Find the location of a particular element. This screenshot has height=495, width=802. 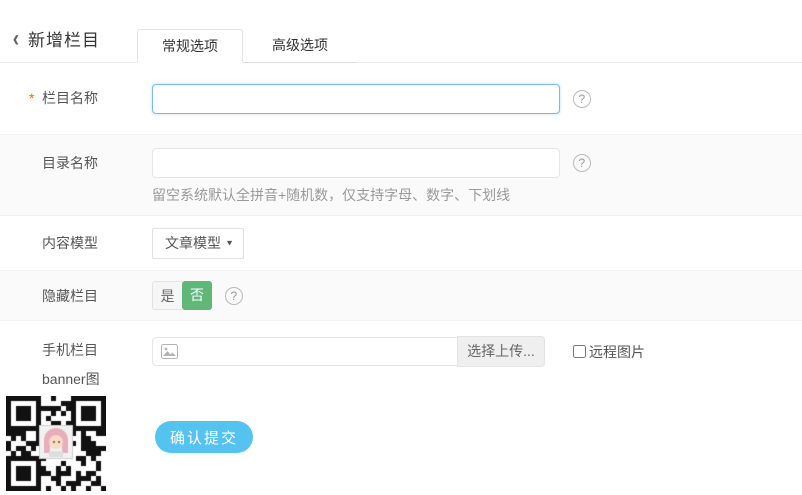

column-name-control: ? is located at coordinates (477, 98).